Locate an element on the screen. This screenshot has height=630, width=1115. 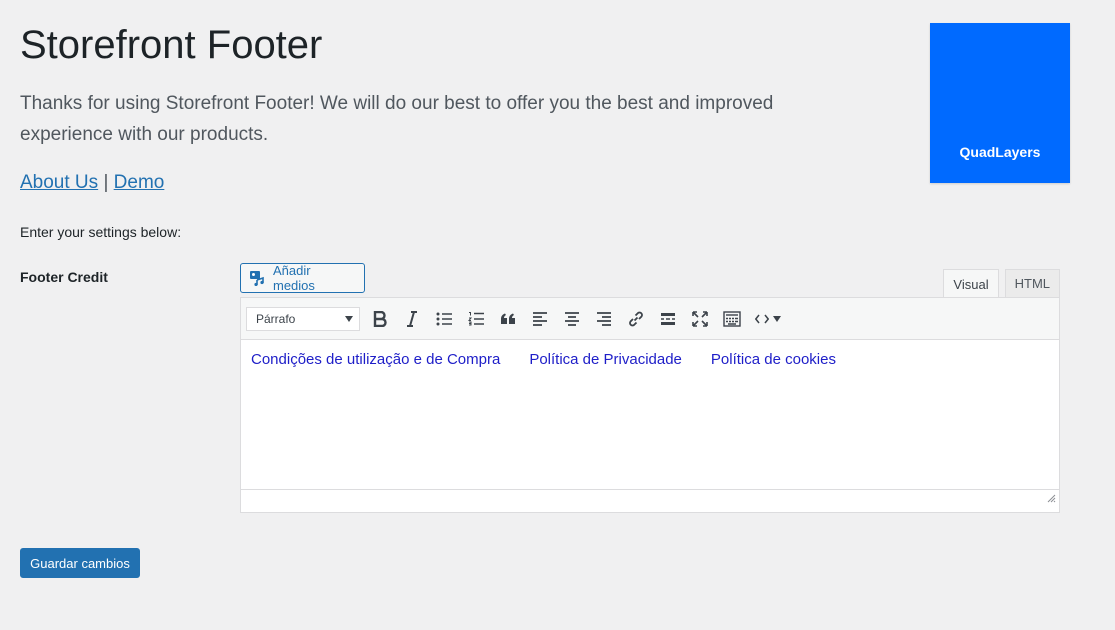
read-more-icon is located at coordinates (668, 319).